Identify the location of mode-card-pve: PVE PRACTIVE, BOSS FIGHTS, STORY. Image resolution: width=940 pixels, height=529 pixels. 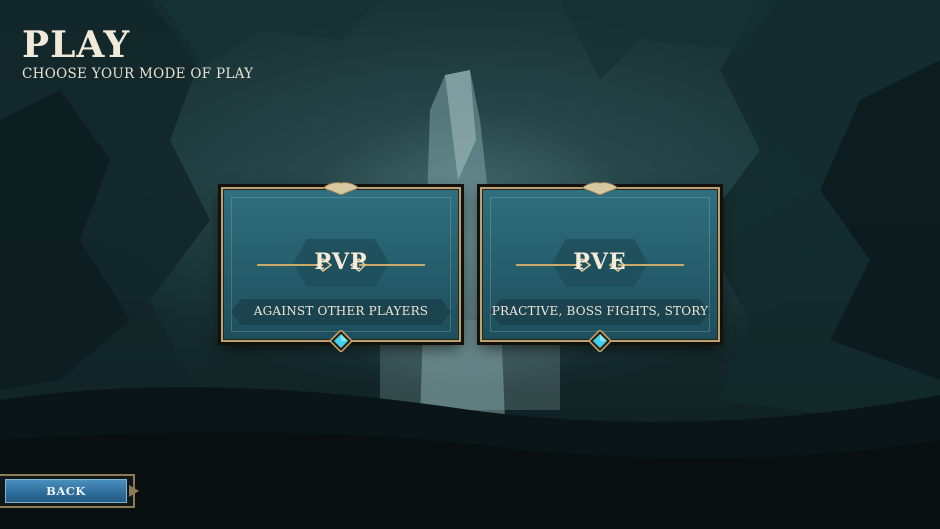
(600, 267).